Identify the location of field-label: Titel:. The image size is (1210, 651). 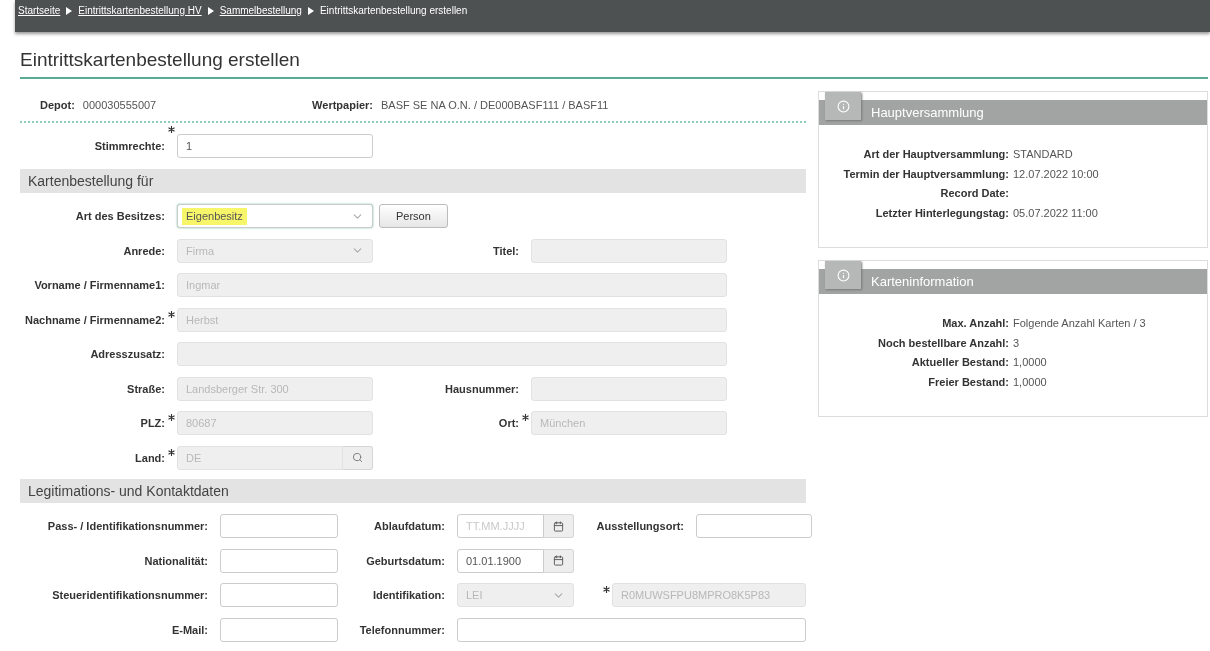
(505, 251).